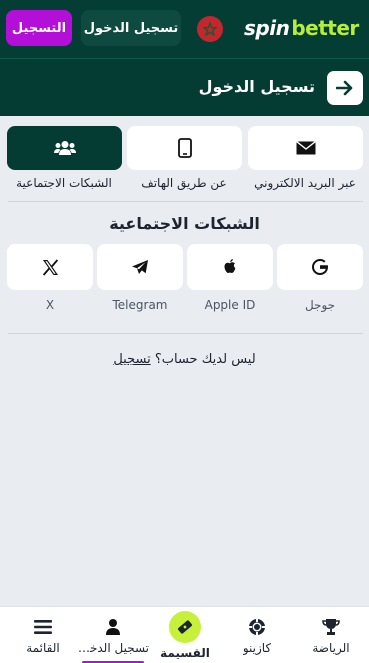 The width and height of the screenshot is (369, 663). I want to click on register-button: التسجيل, so click(39, 28).